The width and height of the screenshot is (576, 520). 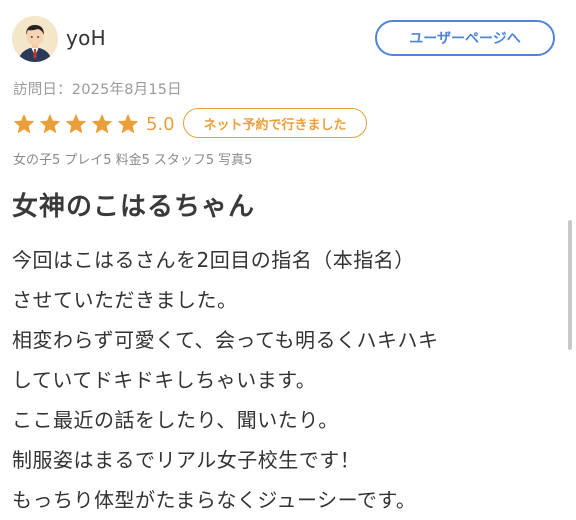 I want to click on subscore-price: 料金5, so click(x=132, y=160).